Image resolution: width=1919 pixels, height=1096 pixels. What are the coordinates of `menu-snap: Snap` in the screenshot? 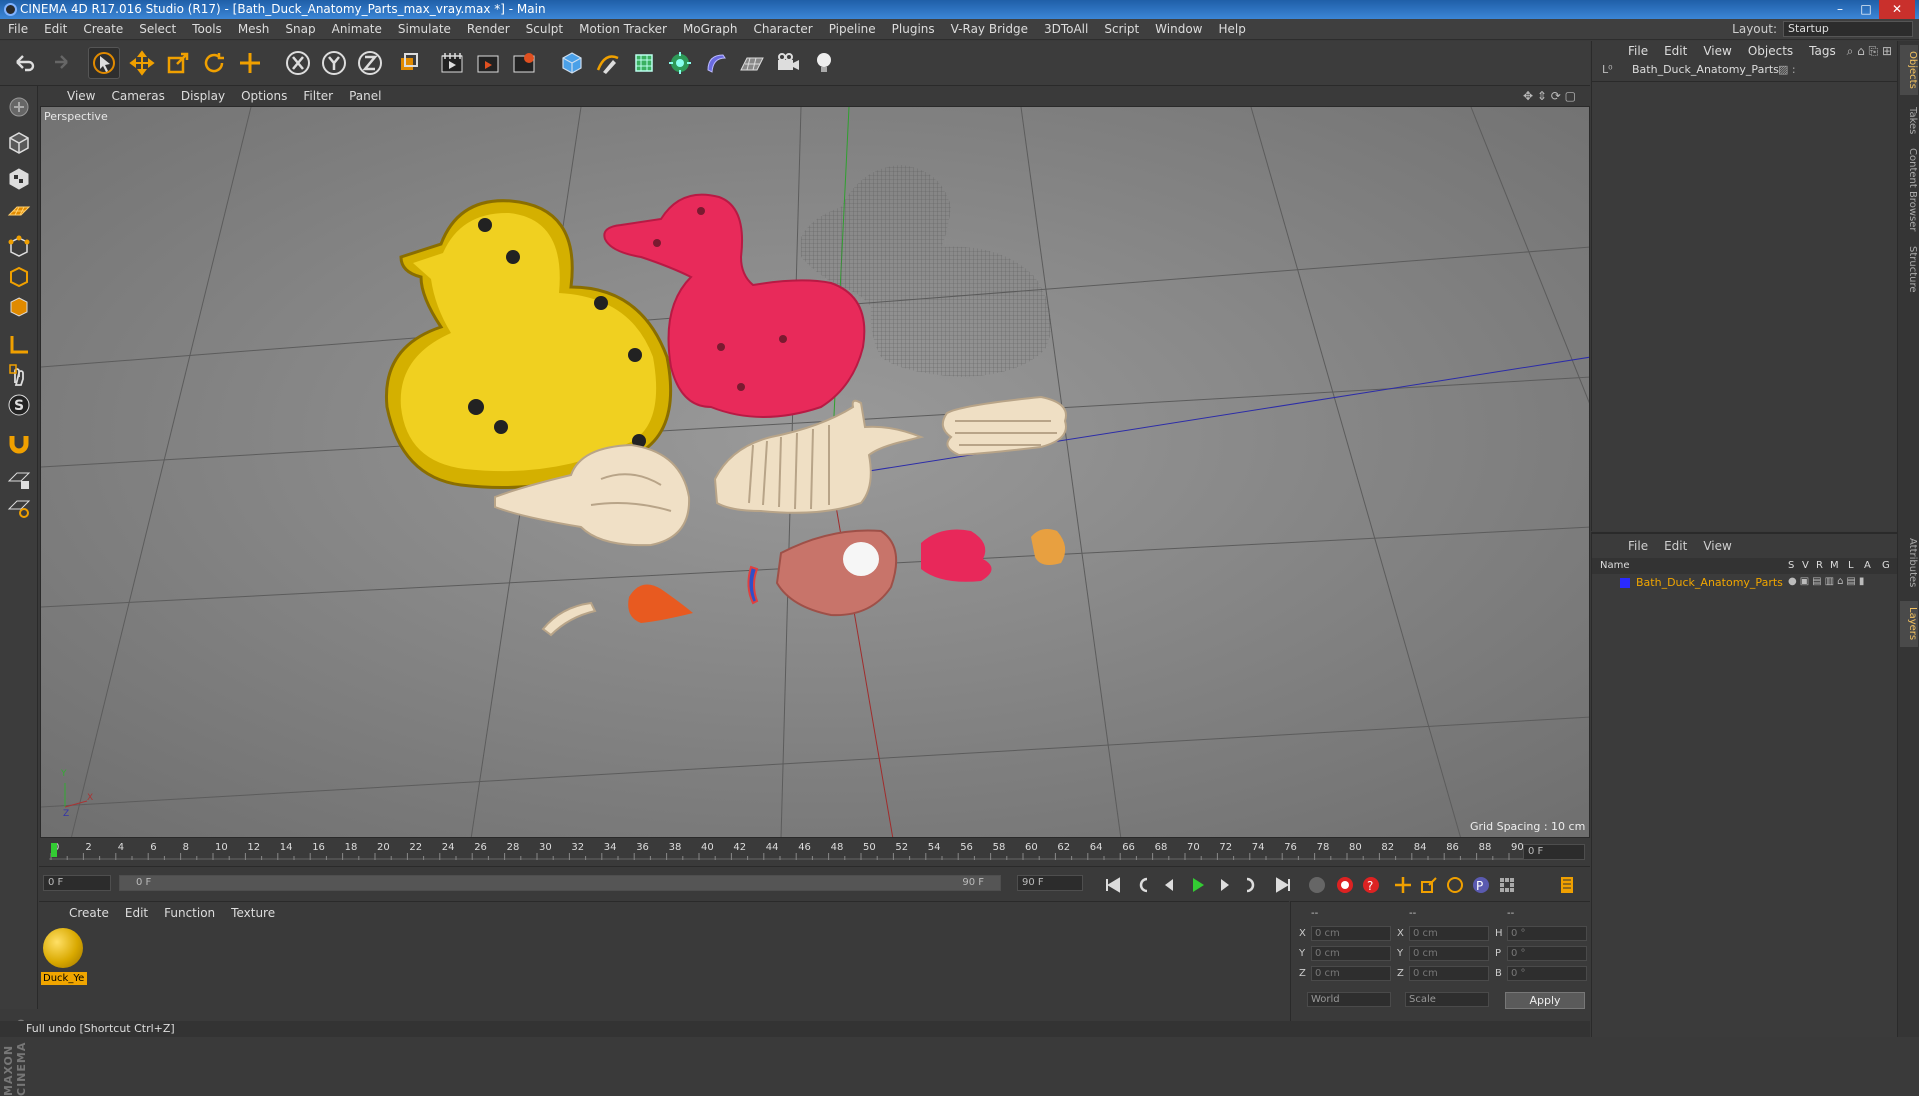 It's located at (300, 29).